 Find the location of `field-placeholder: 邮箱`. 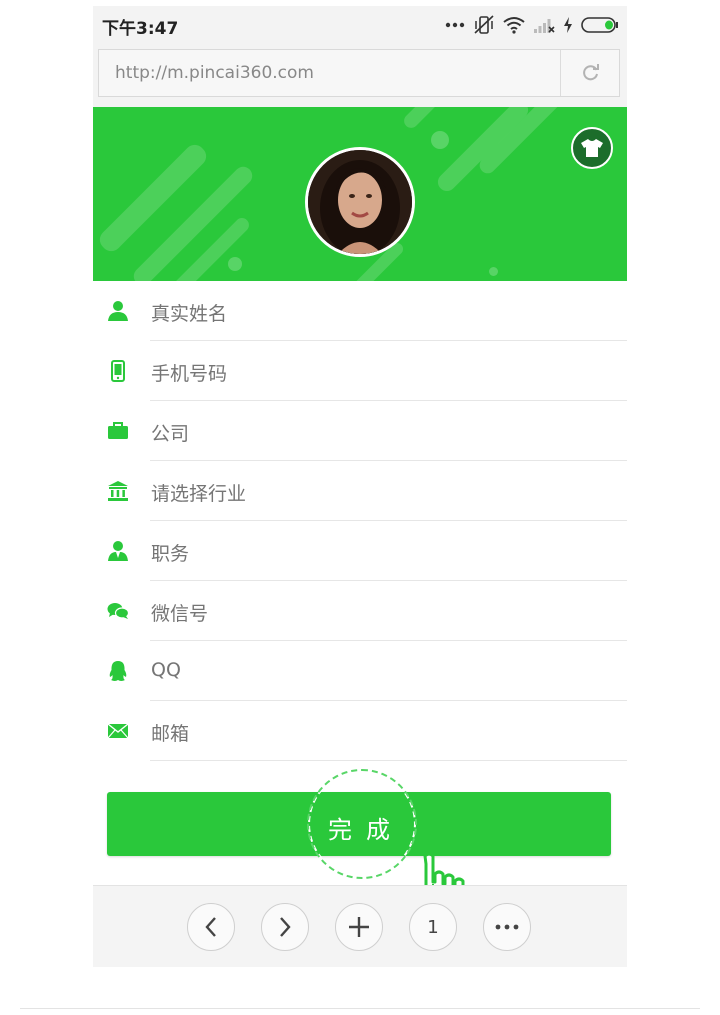

field-placeholder: 邮箱 is located at coordinates (170, 734).